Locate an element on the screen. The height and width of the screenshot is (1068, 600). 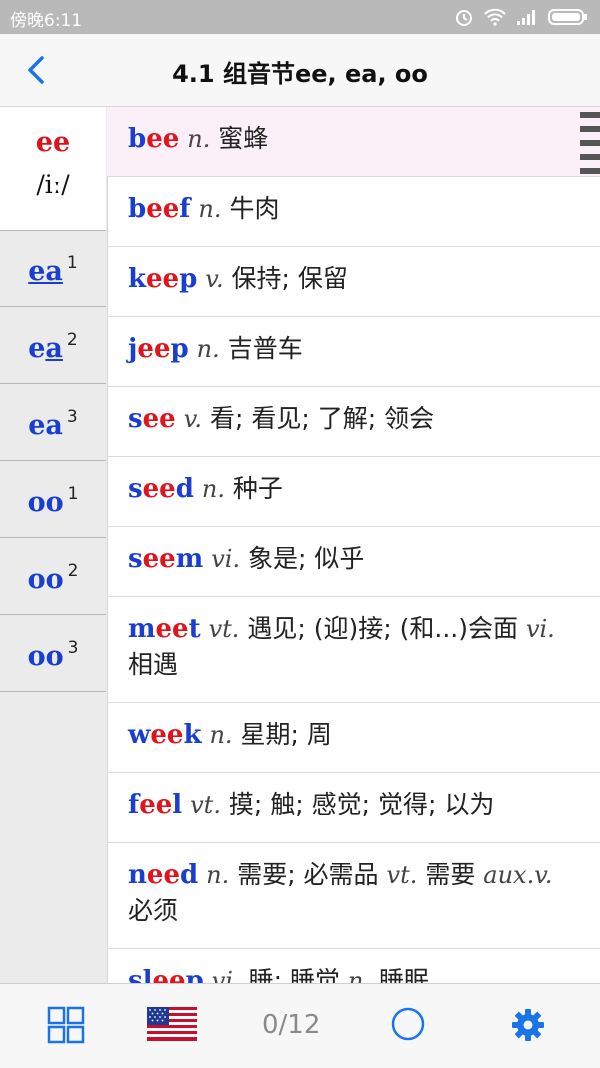
tab-label-underlined: a is located at coordinates (54, 348).